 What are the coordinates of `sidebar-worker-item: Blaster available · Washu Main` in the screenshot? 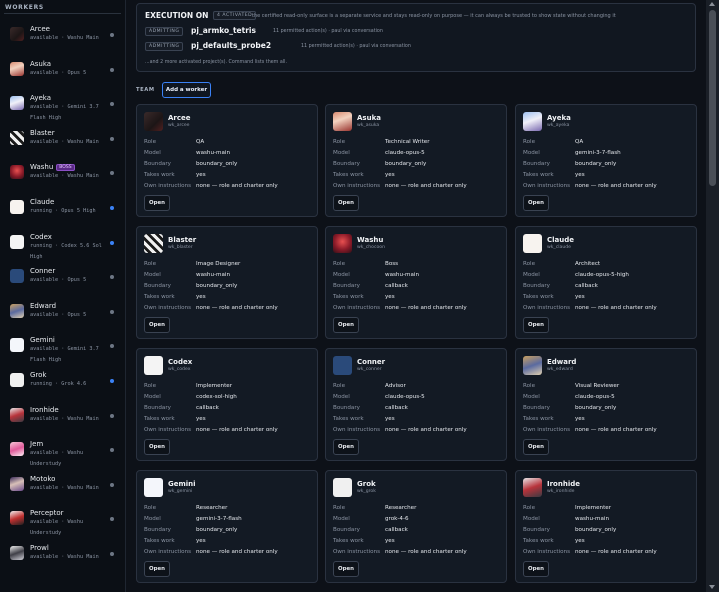 It's located at (62, 143).